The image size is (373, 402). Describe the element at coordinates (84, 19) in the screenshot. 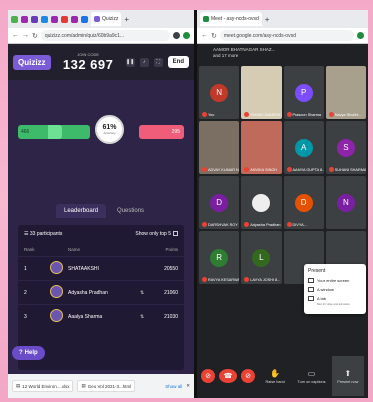

I see `tab-favicon-meet` at that location.